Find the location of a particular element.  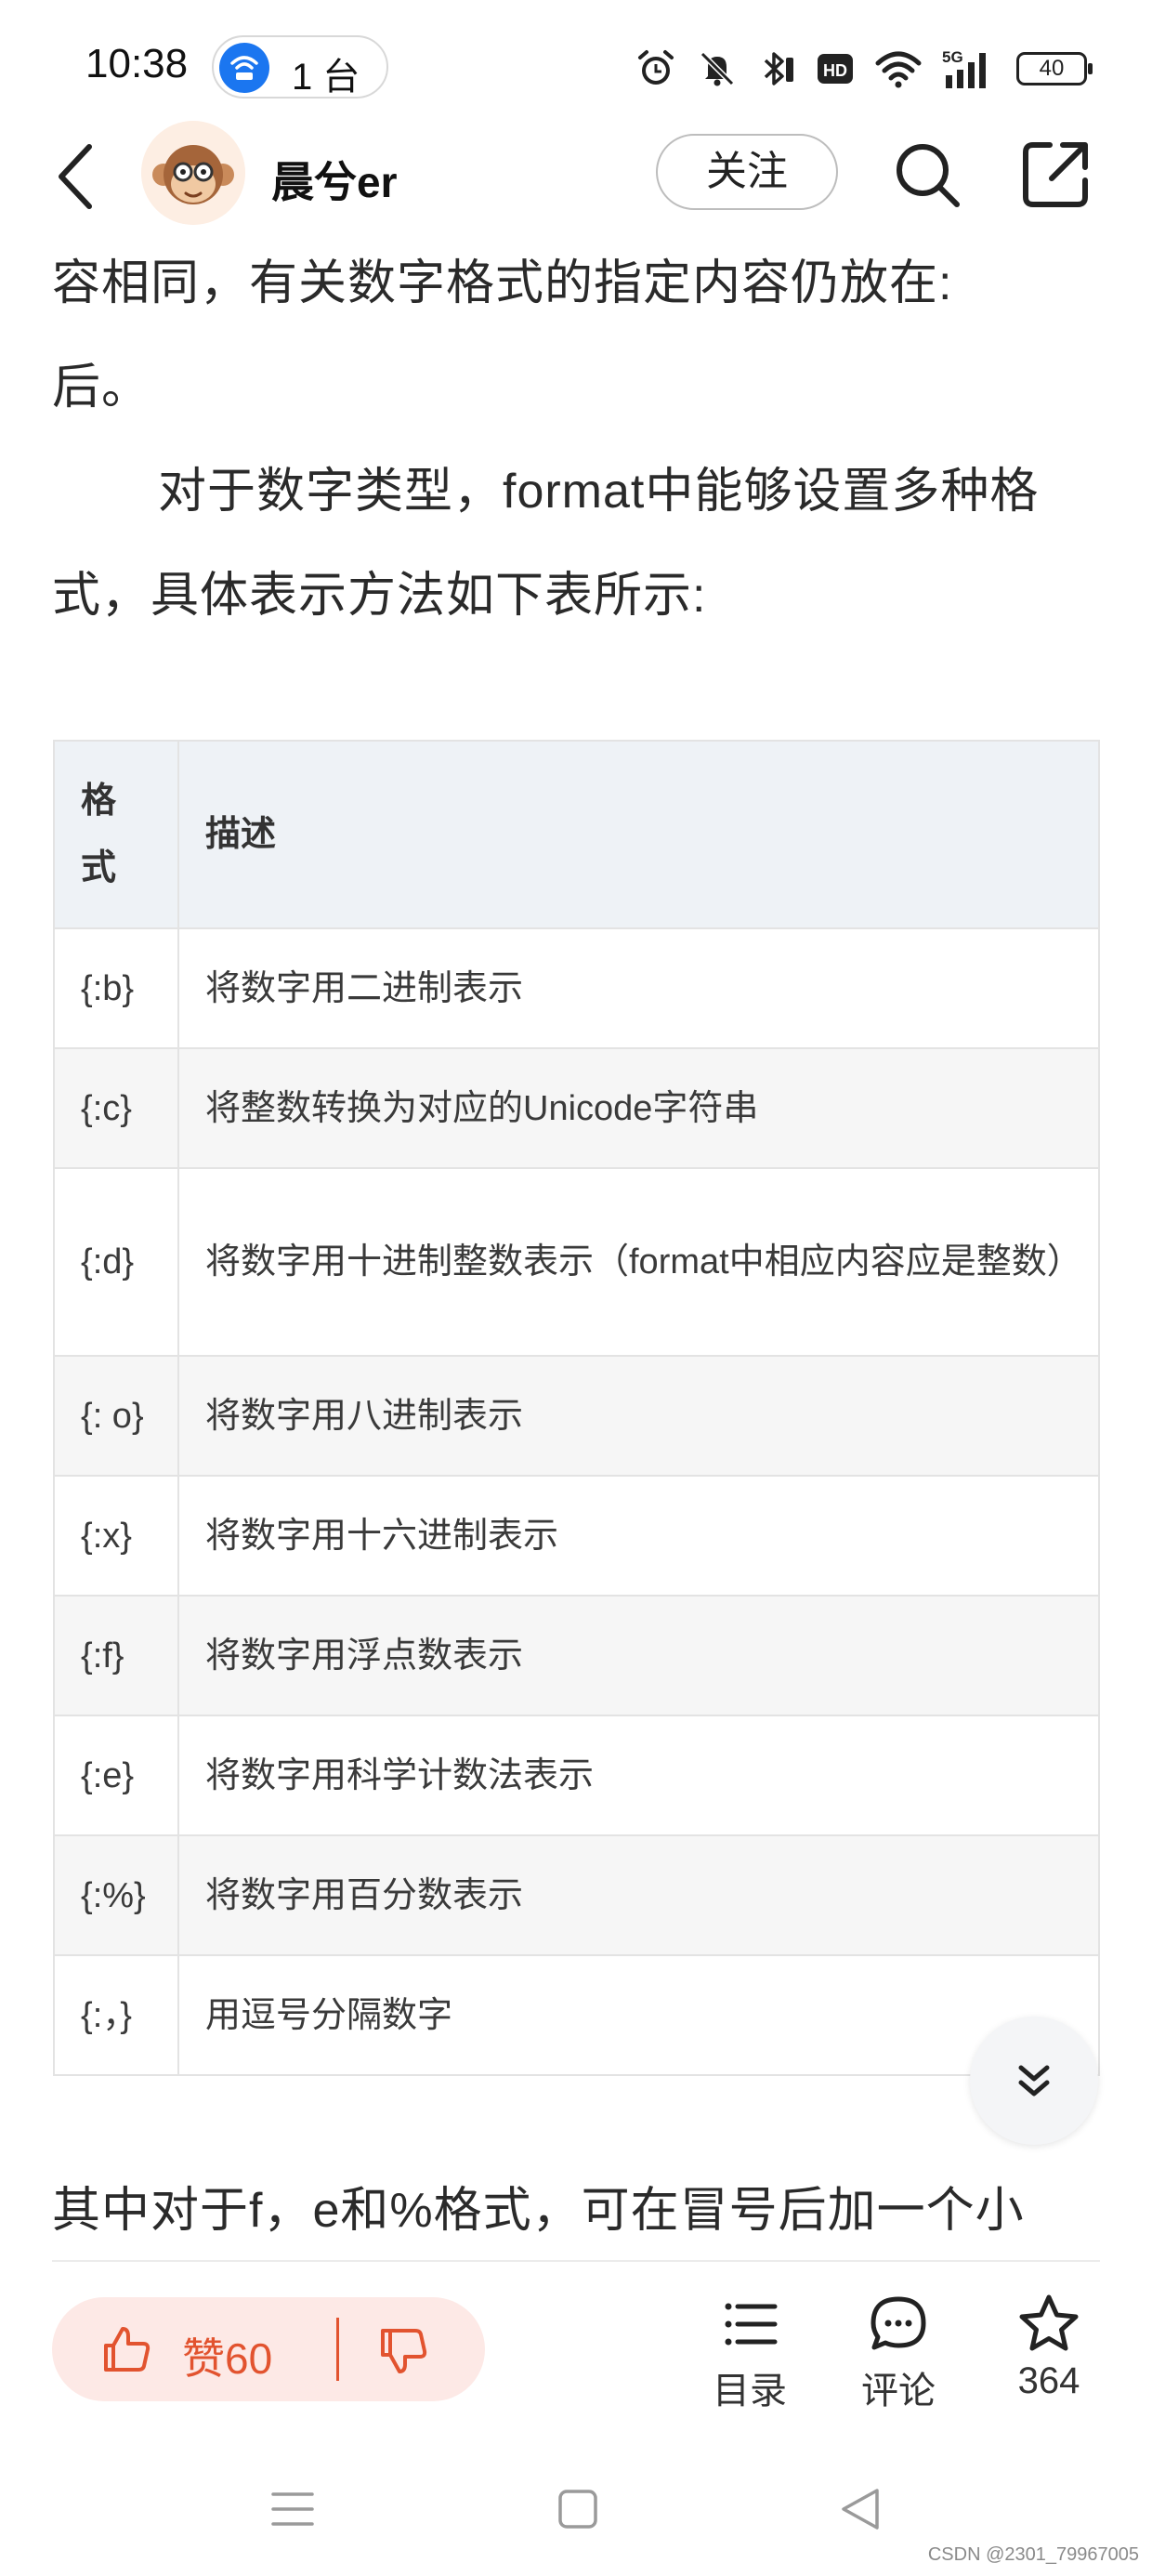

table-row: {:b} 将数字用二进制表示 is located at coordinates (576, 988).